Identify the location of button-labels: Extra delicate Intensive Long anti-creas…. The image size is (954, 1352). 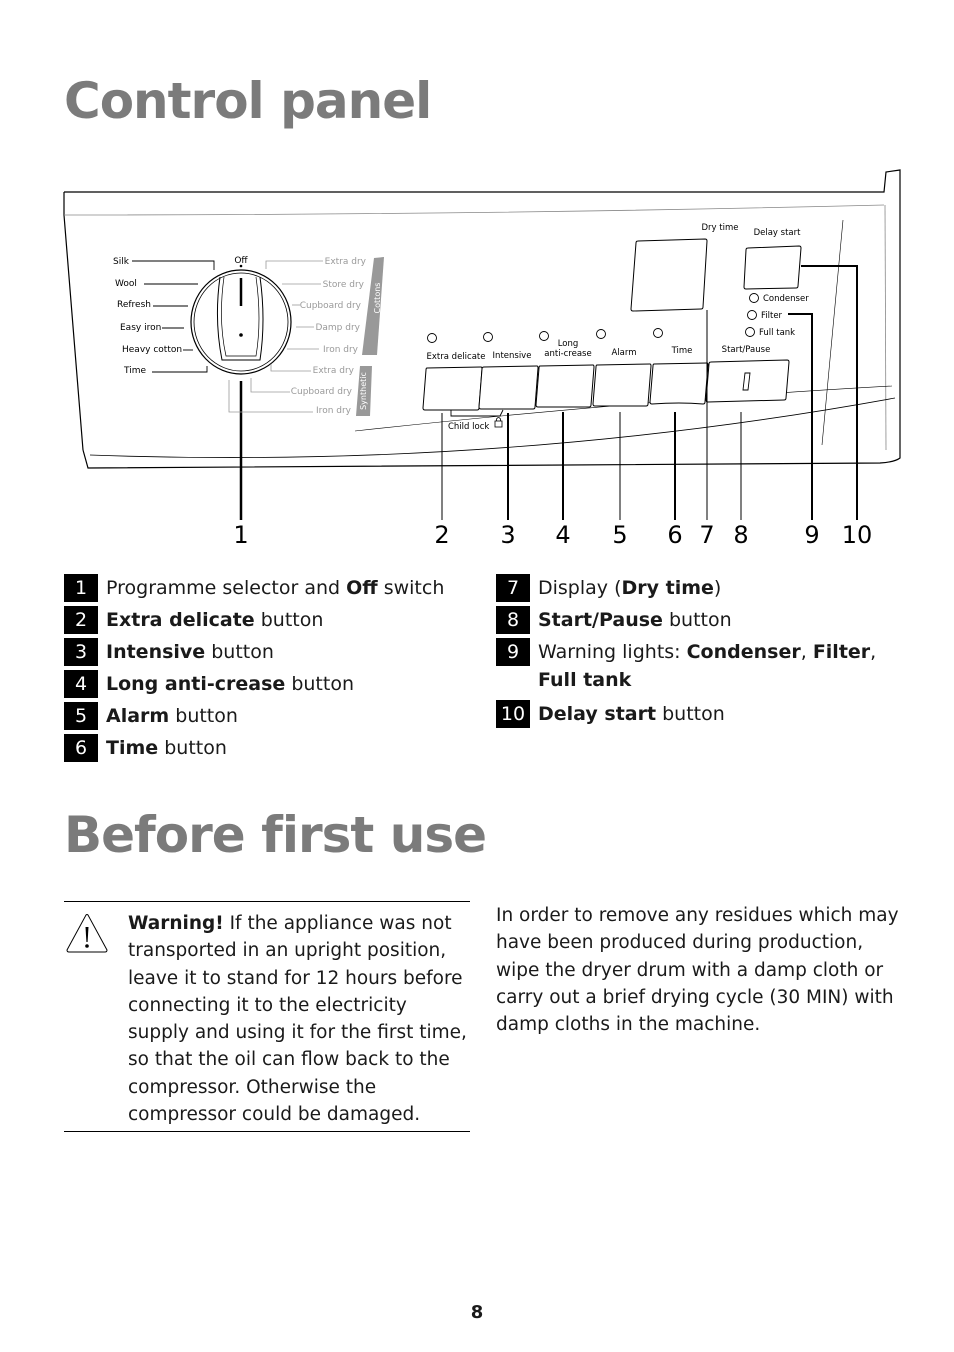
(599, 350).